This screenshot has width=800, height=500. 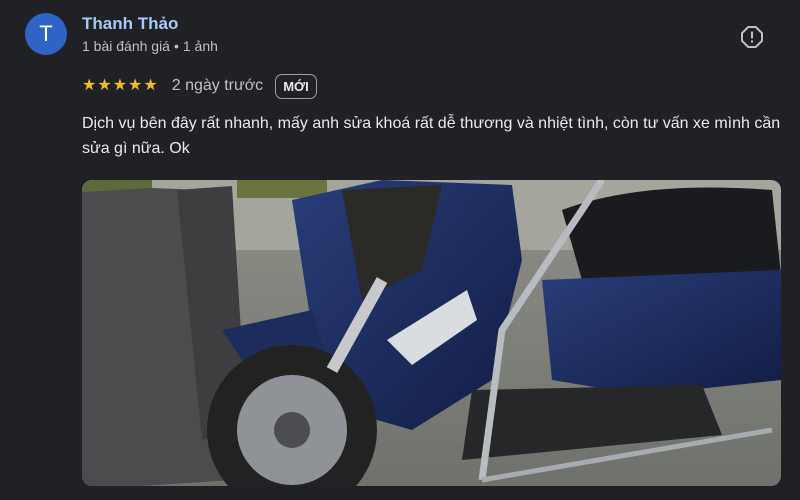 I want to click on reviewer-meta: 1 bài đánh giá • 1 ảnh, so click(x=150, y=46).